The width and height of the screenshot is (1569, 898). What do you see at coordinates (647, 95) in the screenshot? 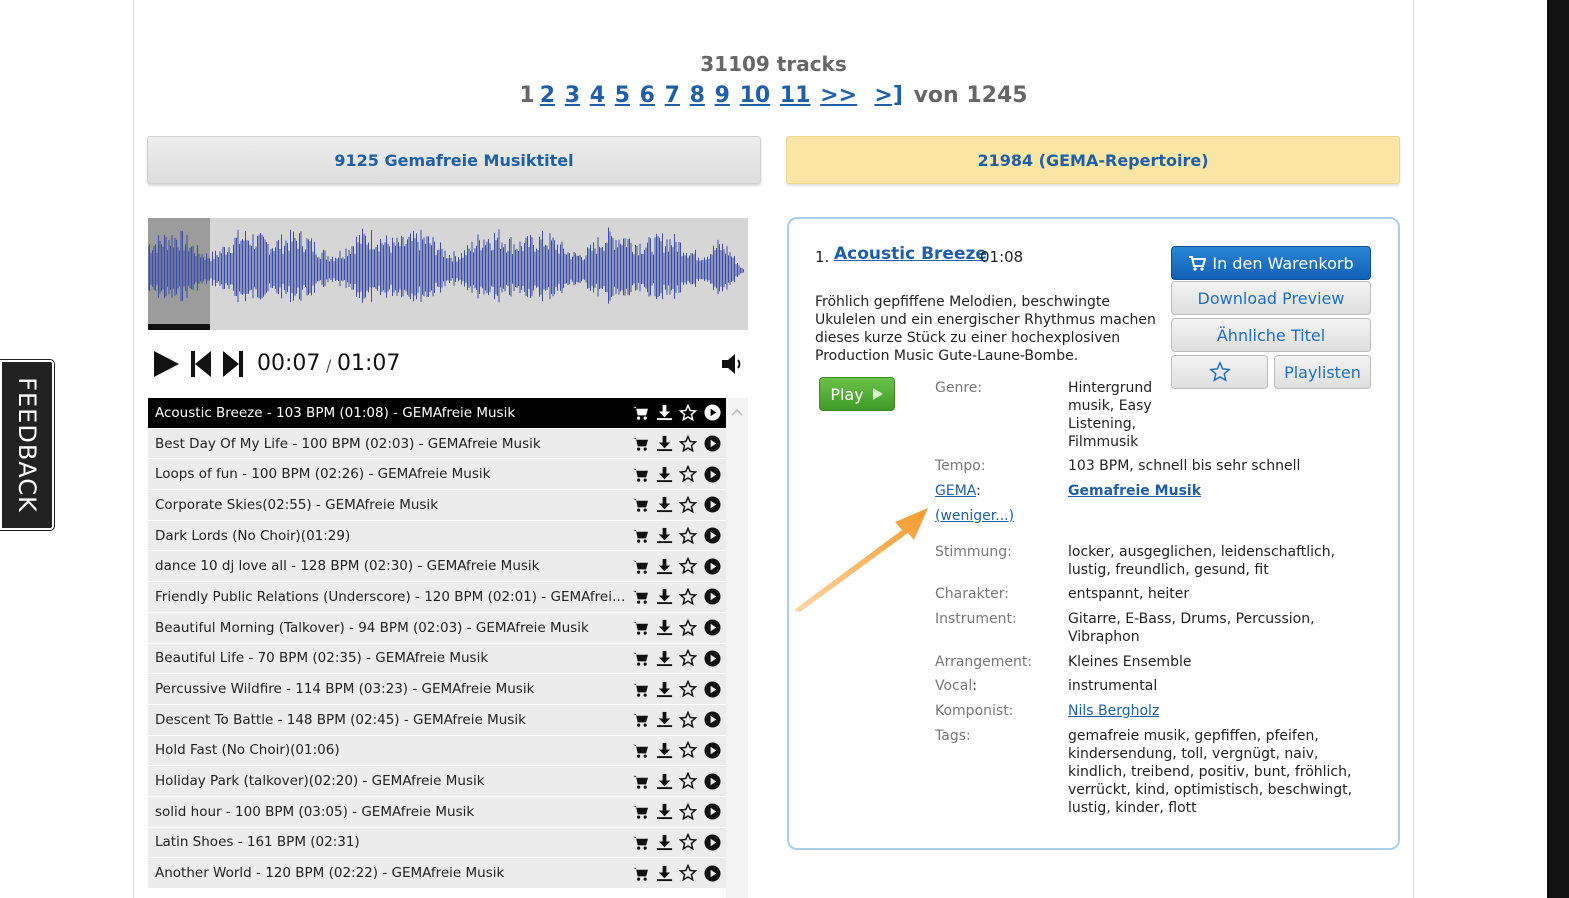
I see `page-link-6: 6` at bounding box center [647, 95].